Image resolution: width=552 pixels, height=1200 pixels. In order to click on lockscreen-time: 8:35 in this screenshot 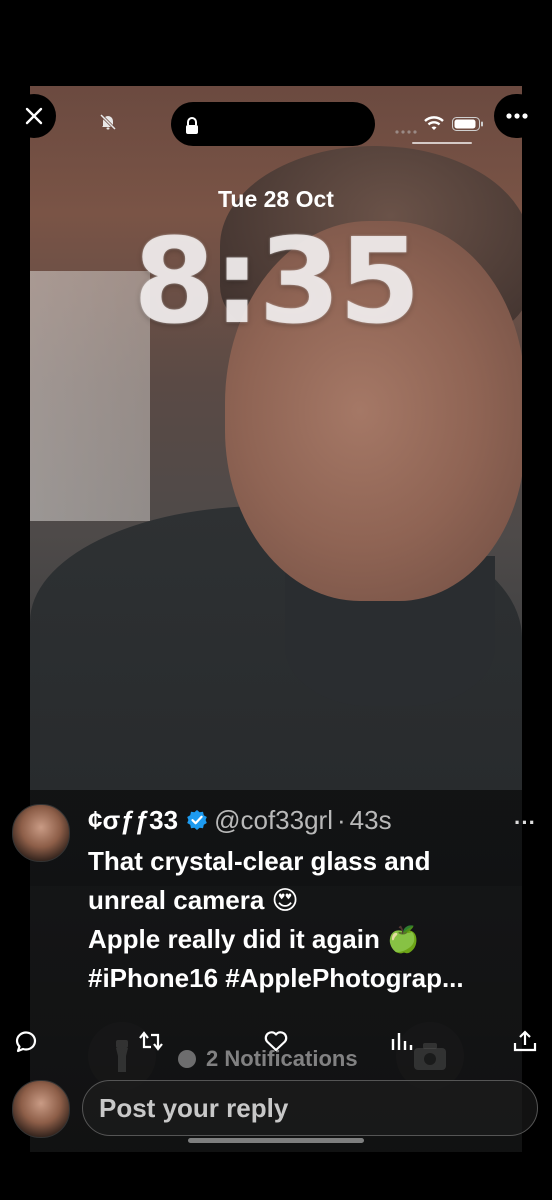, I will do `click(277, 281)`.